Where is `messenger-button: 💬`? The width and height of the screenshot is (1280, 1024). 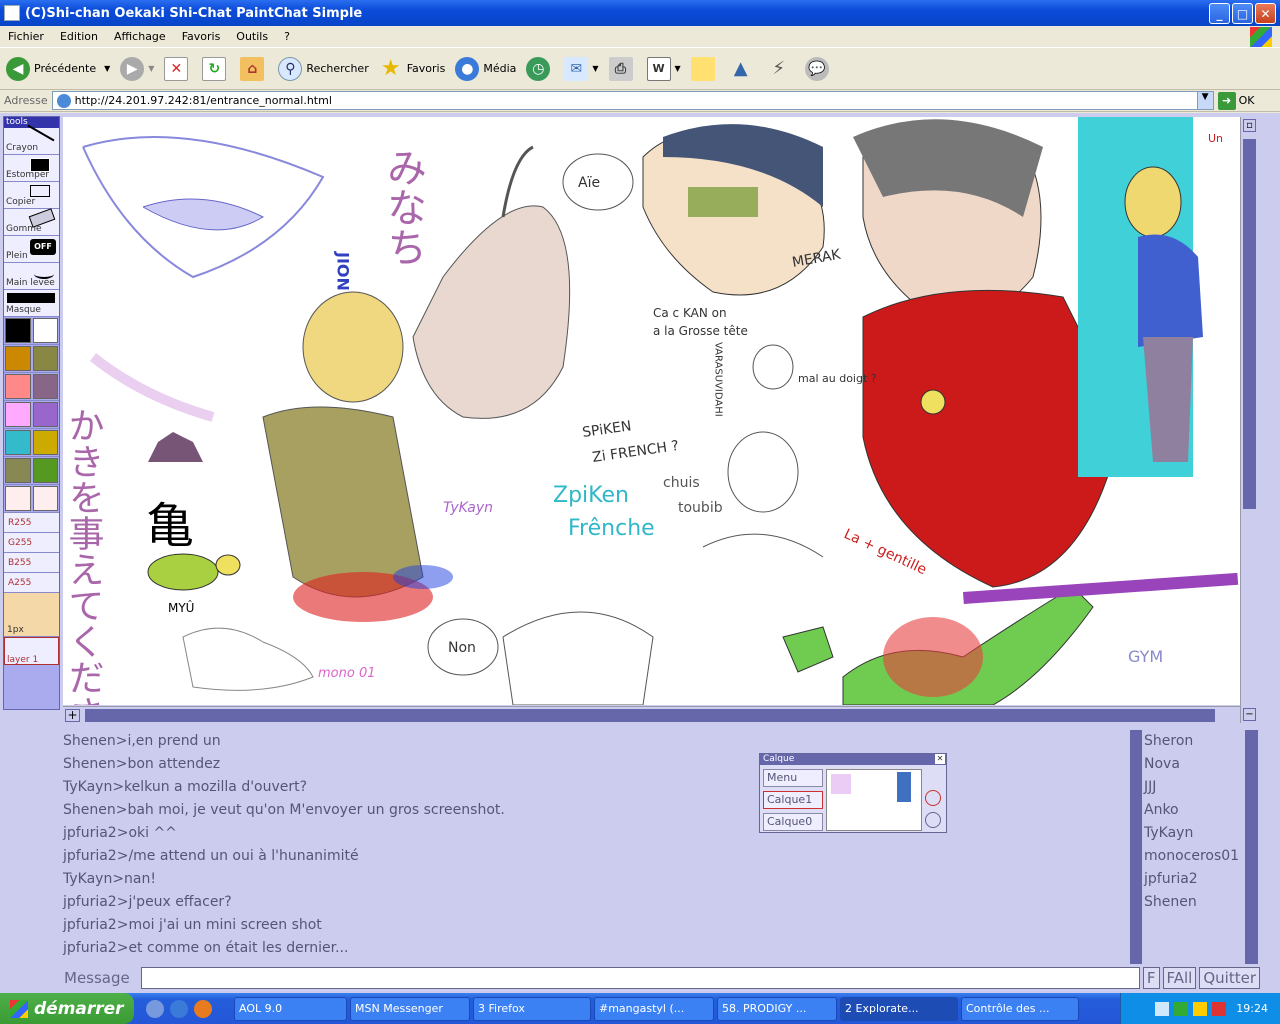
messenger-button: 💬 is located at coordinates (818, 68).